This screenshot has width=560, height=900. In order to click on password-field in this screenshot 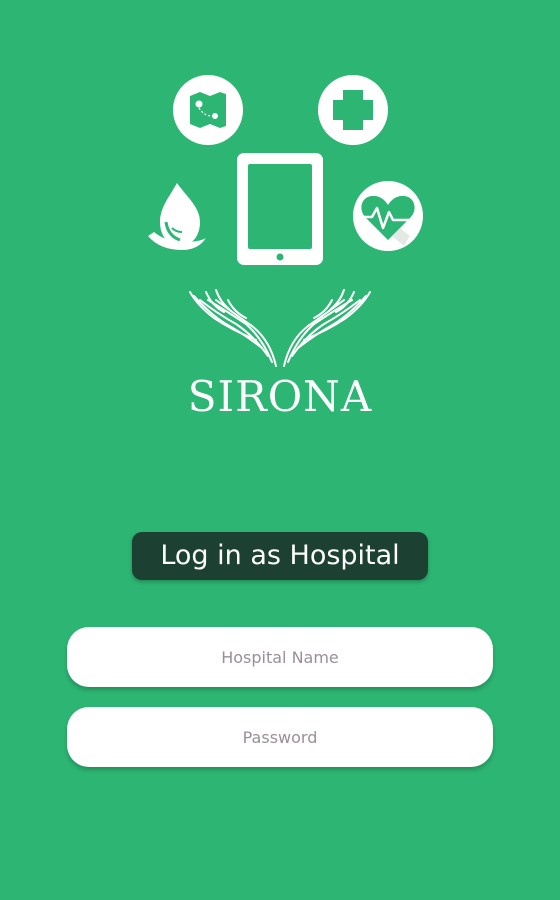, I will do `click(280, 737)`.